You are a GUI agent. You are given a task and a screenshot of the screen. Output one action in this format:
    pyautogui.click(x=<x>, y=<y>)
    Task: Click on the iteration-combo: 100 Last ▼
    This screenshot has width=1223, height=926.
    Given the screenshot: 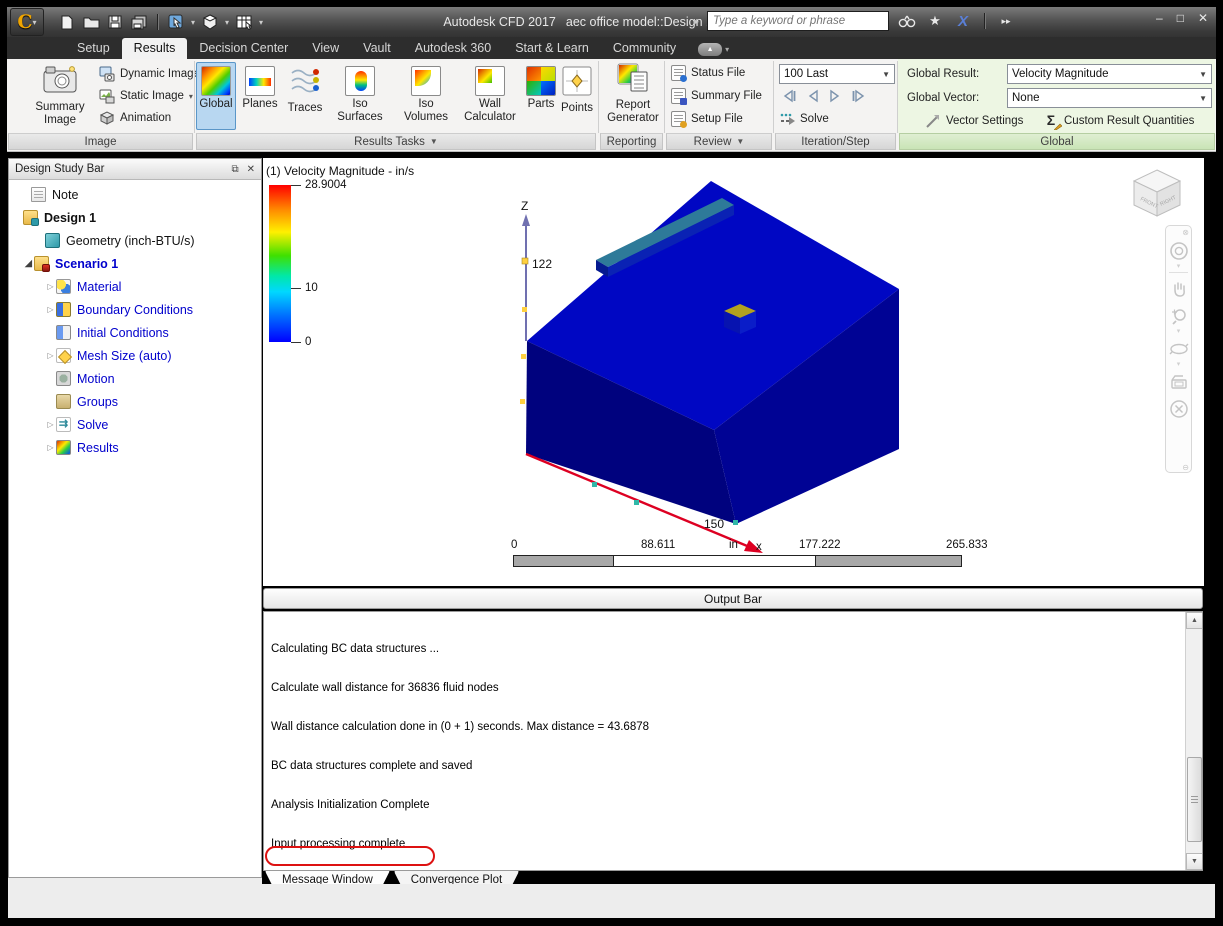 What is the action you would take?
    pyautogui.click(x=837, y=74)
    